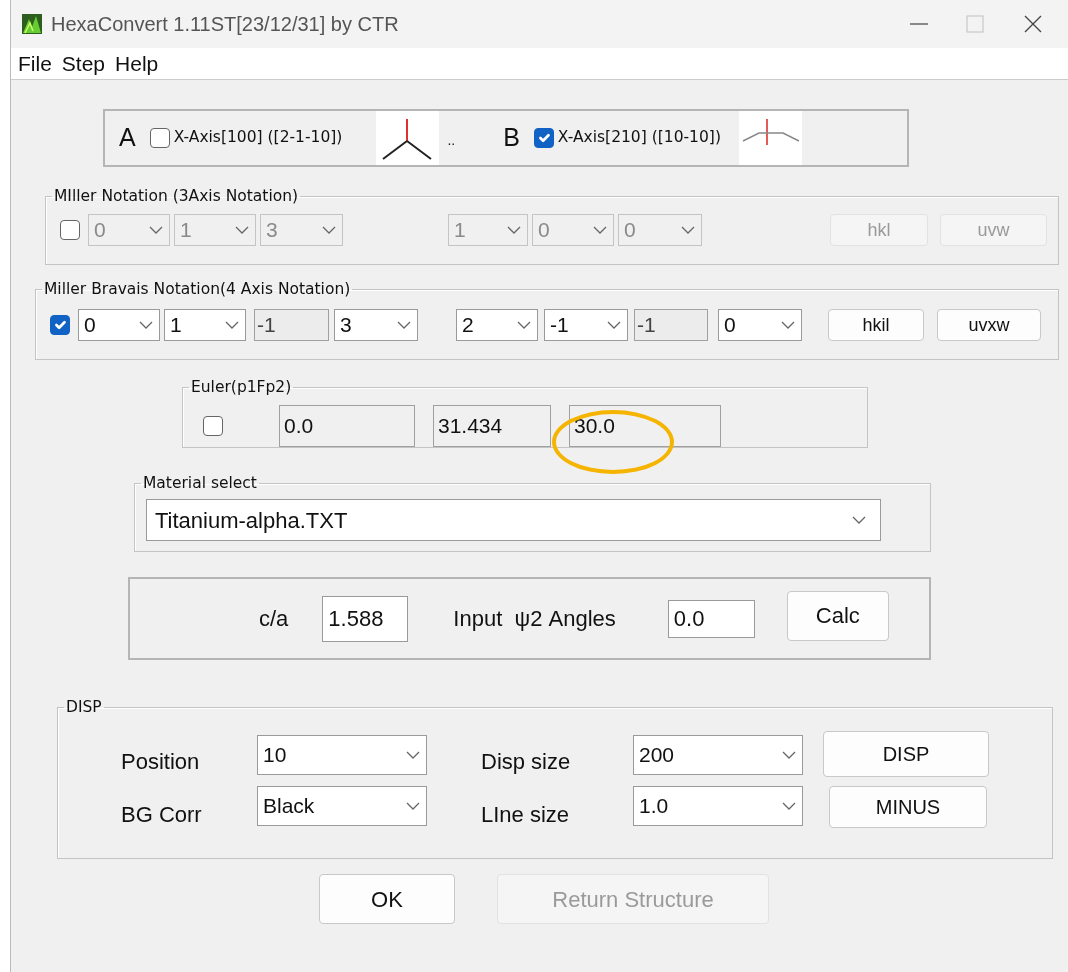  Describe the element at coordinates (989, 325) in the screenshot. I see `action-button: uvxw` at that location.